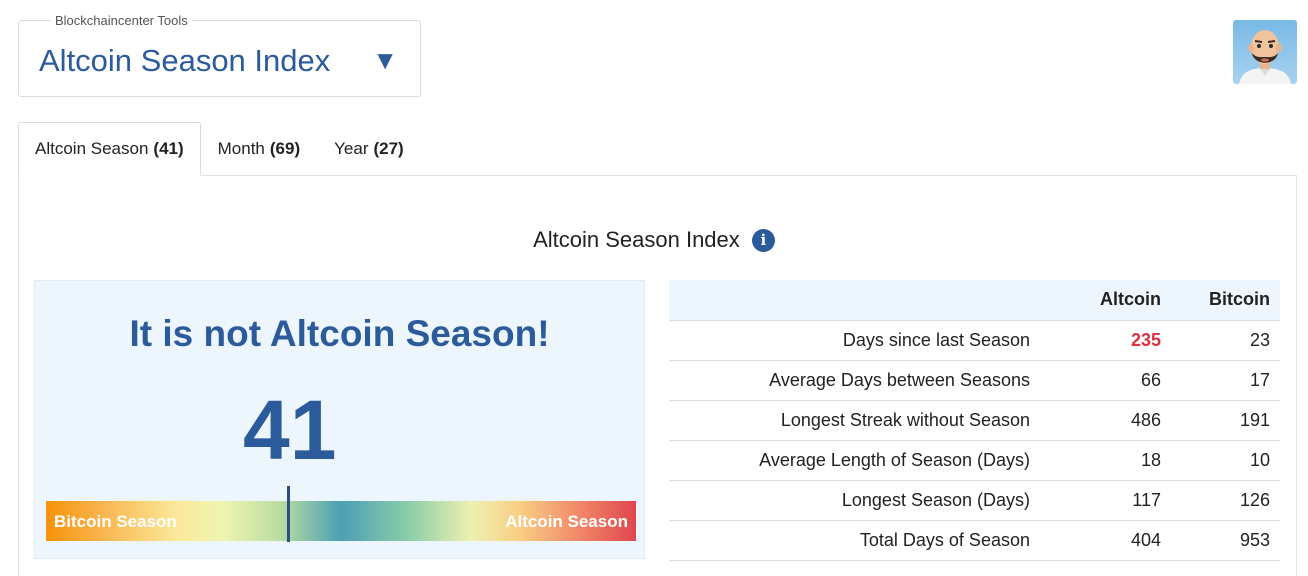  I want to click on dropdown-arrow-icon: ▼, so click(385, 60).